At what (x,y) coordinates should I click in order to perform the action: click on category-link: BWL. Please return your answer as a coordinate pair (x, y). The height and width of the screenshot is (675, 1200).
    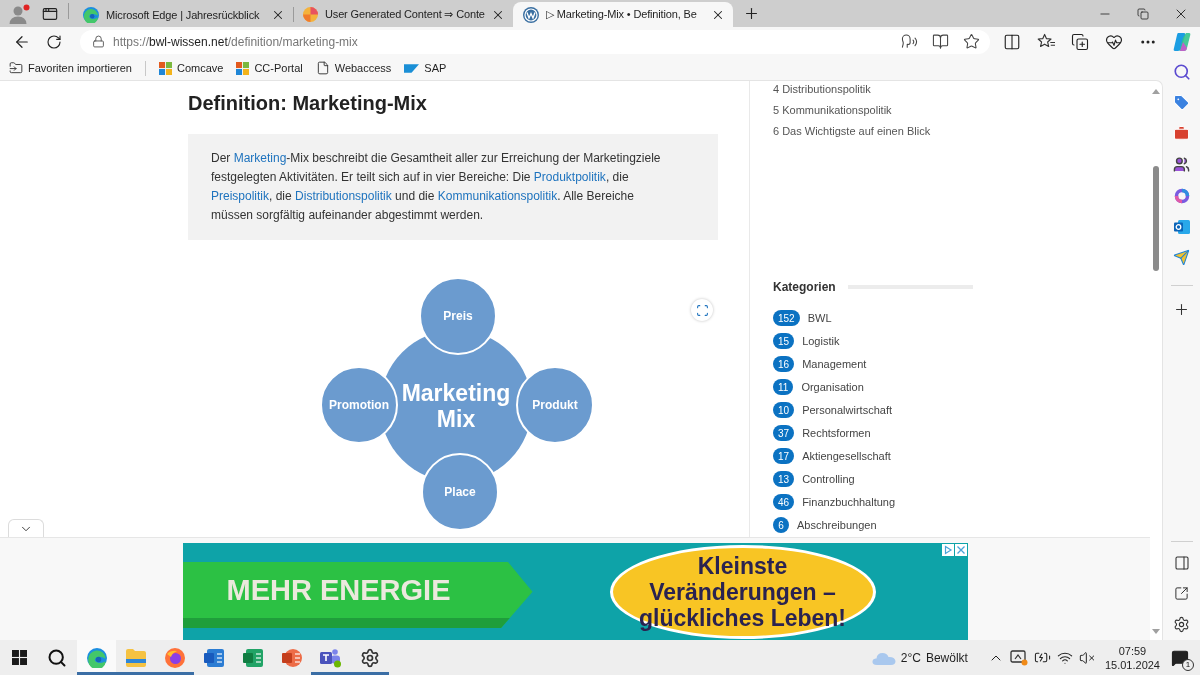
    Looking at the image, I should click on (819, 318).